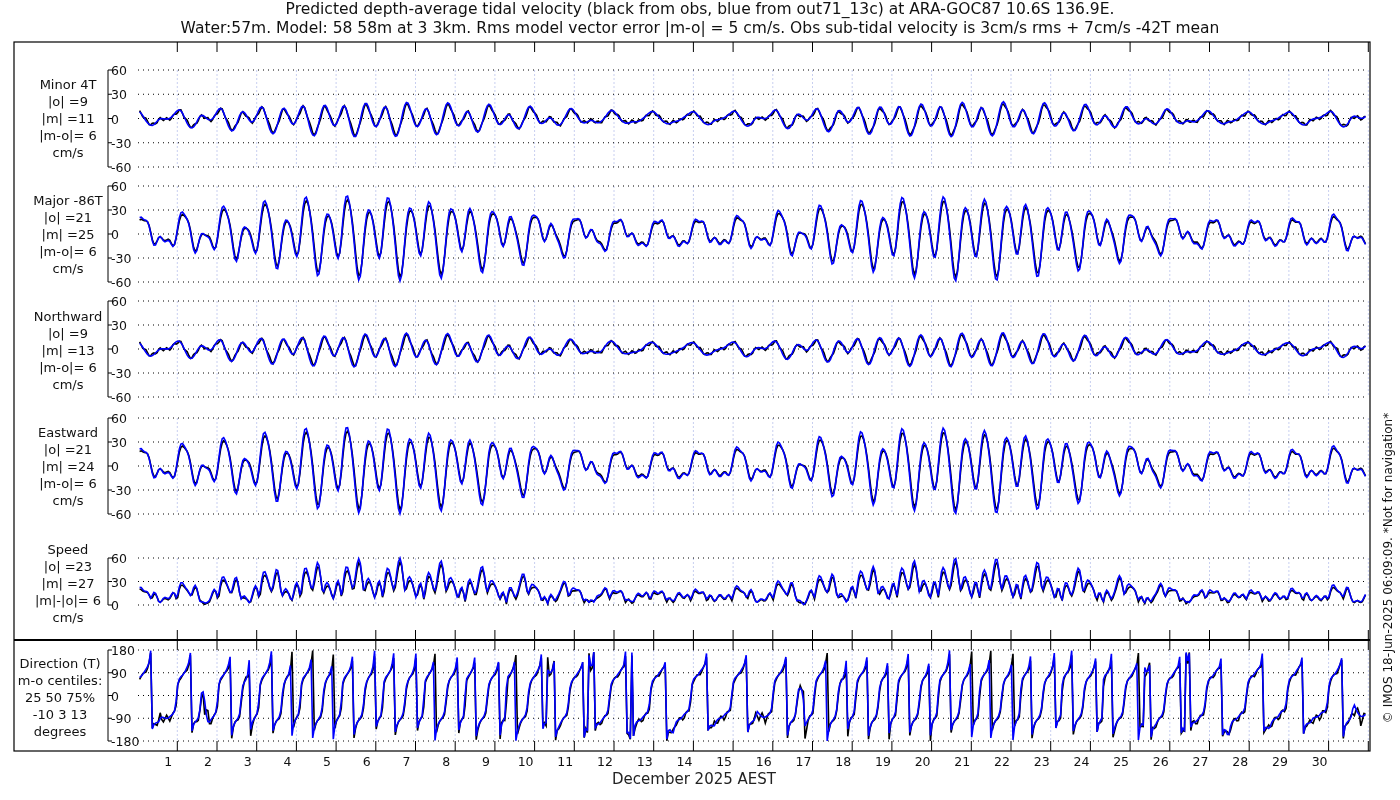 The height and width of the screenshot is (800, 1400). What do you see at coordinates (803, 761) in the screenshot?
I see `day-label: 17` at bounding box center [803, 761].